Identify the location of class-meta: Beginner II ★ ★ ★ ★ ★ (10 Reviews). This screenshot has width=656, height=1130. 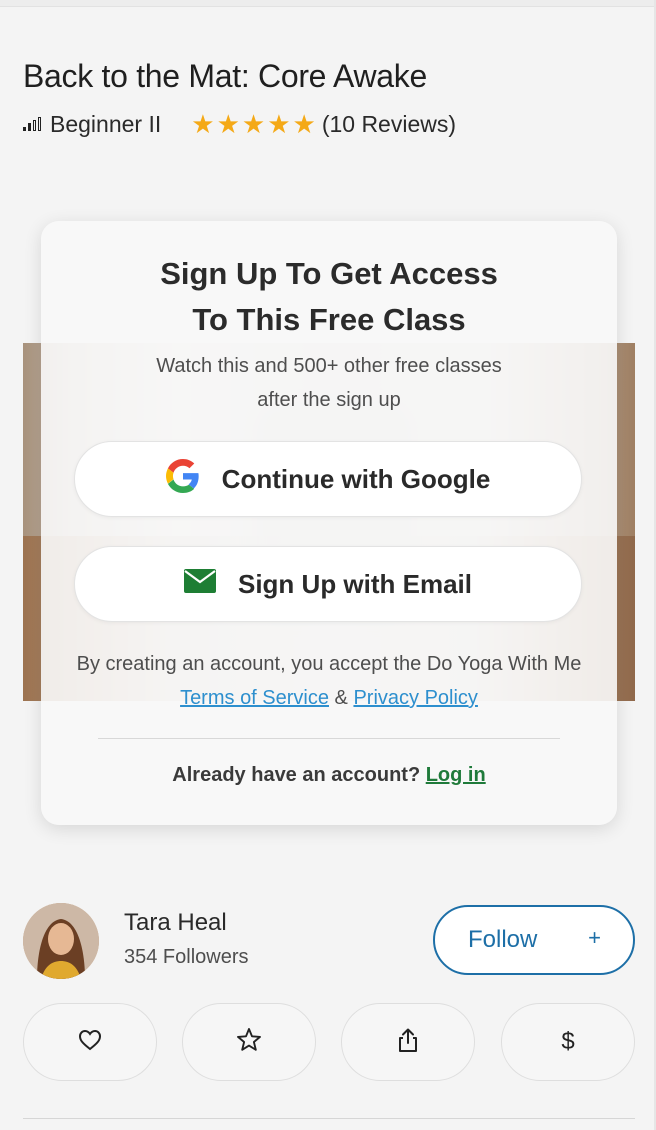
(239, 124).